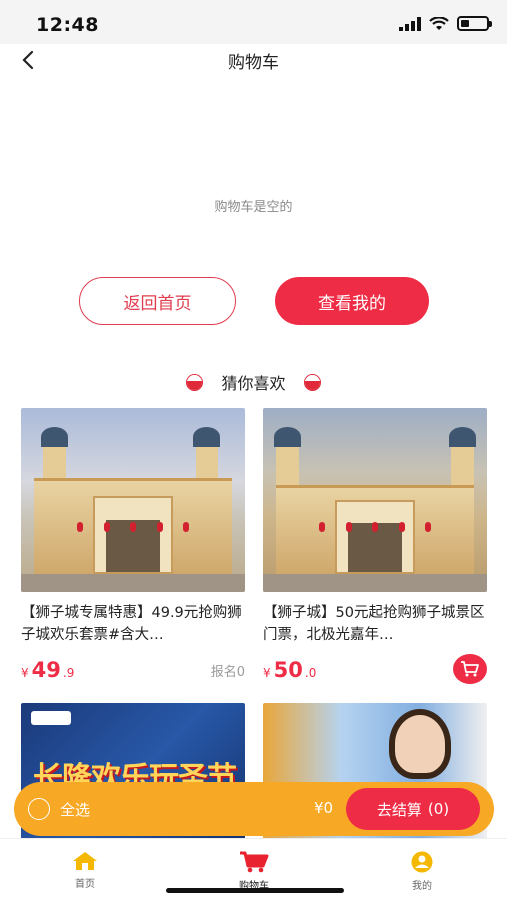 Image resolution: width=507 pixels, height=900 pixels. What do you see at coordinates (39, 809) in the screenshot?
I see `radio-unchecked-icon` at bounding box center [39, 809].